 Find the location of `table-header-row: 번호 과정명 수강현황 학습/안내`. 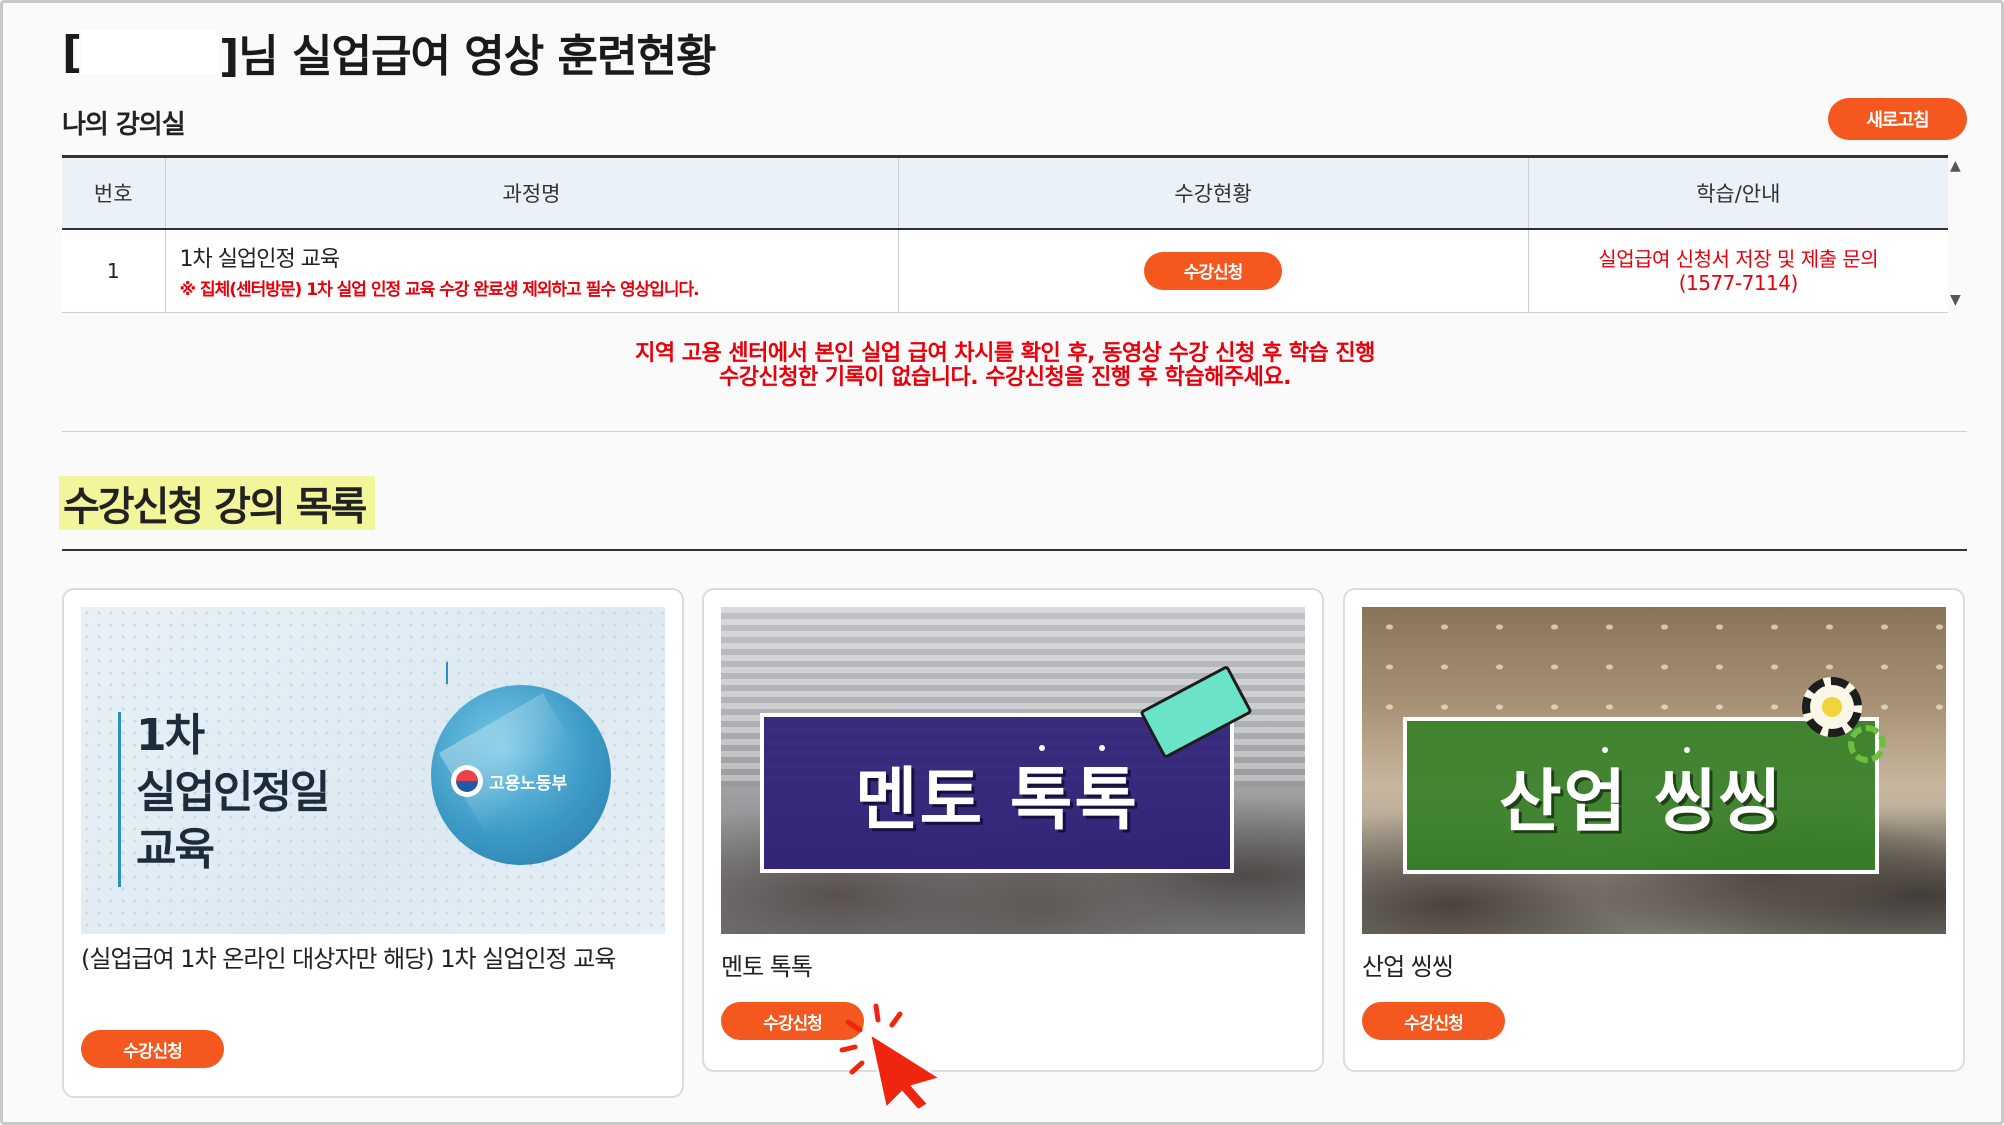

table-header-row: 번호 과정명 수강현황 학습/안내 is located at coordinates (1005, 192).